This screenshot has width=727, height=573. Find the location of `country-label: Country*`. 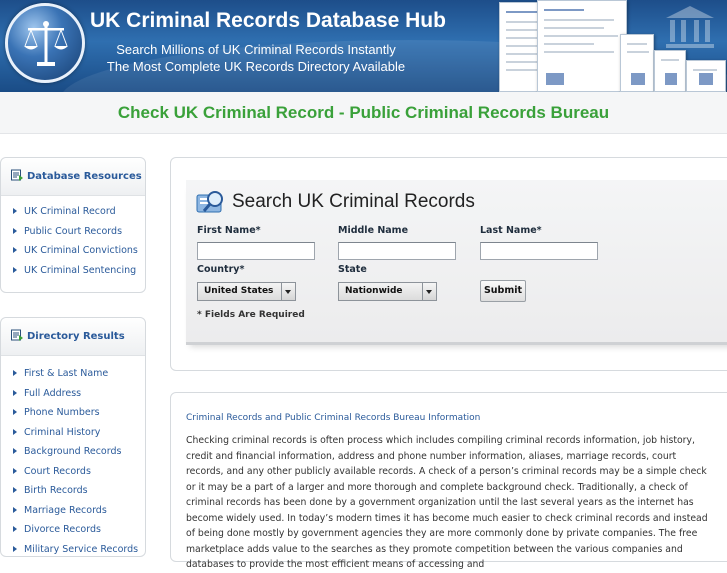

country-label: Country* is located at coordinates (221, 269).